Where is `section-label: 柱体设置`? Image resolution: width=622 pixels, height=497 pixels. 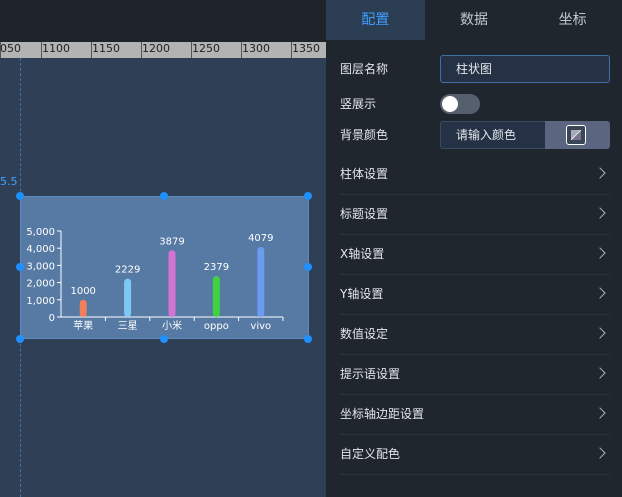 section-label: 柱体设置 is located at coordinates (364, 174).